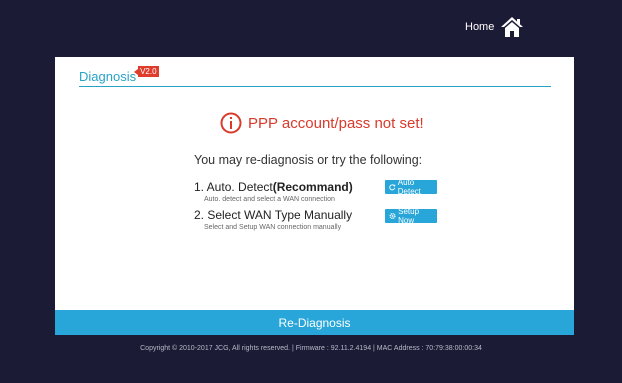 The image size is (622, 383). I want to click on option-title: 1. Auto. Detect(Recommand), so click(273, 187).